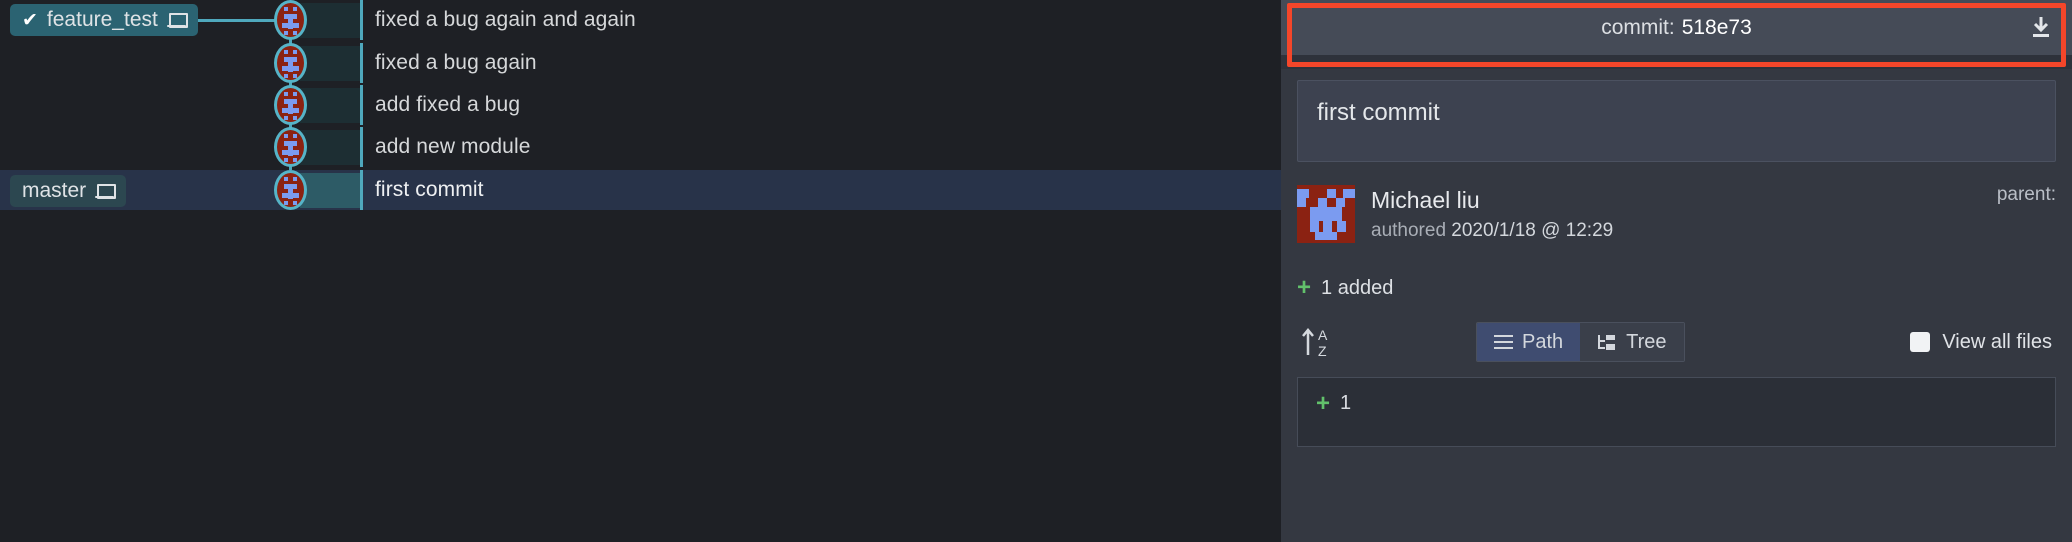 The height and width of the screenshot is (542, 2072). I want to click on sort-alpha-asc-icon: A Z, so click(1319, 342).